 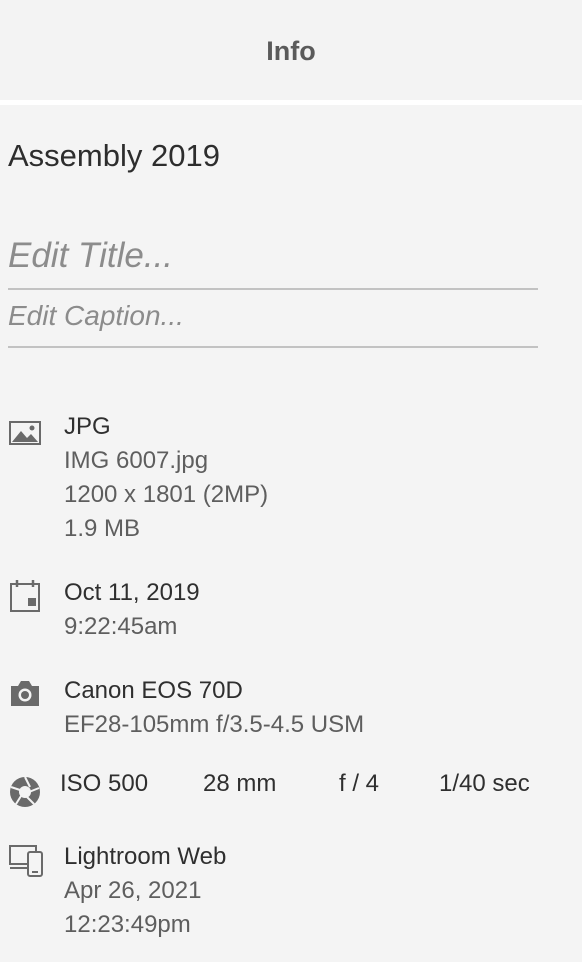 I want to click on exif-iso: ISO 500, so click(x=104, y=783).